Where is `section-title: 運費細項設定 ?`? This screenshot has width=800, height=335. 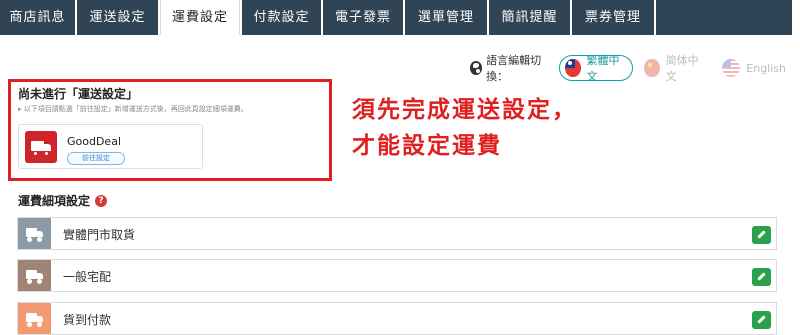
section-title: 運費細項設定 ? is located at coordinates (63, 200).